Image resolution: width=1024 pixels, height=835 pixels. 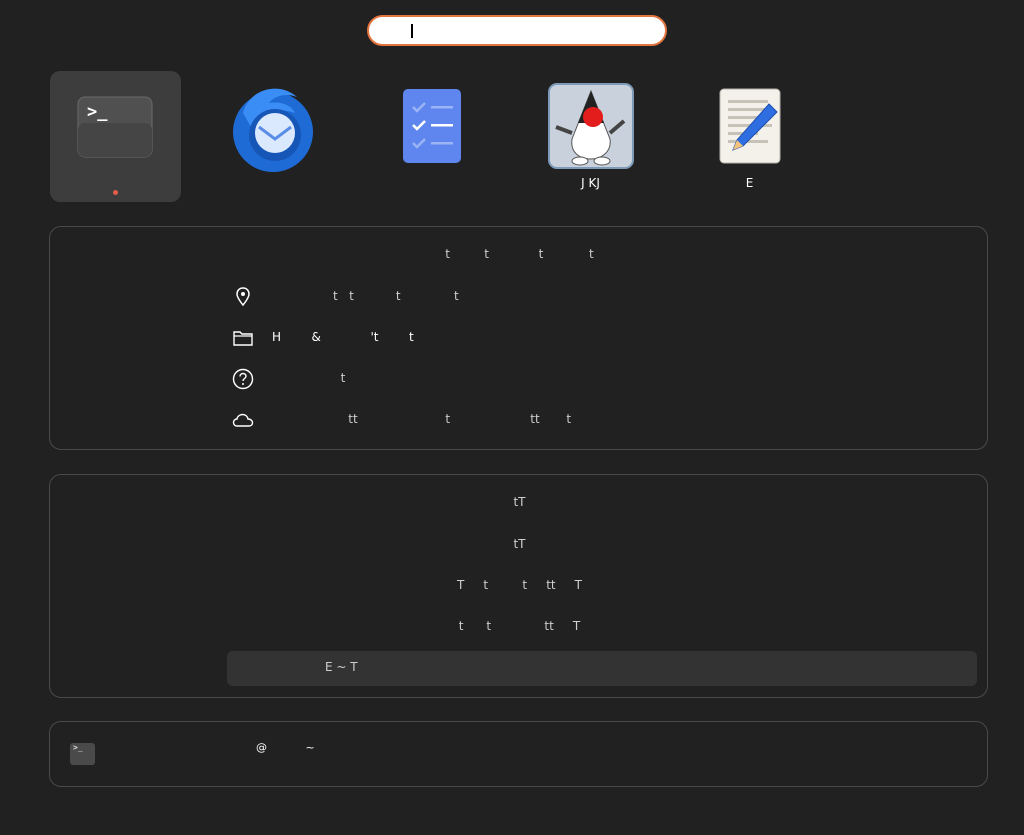 I want to click on thunderbird-icon, so click(x=273, y=130).